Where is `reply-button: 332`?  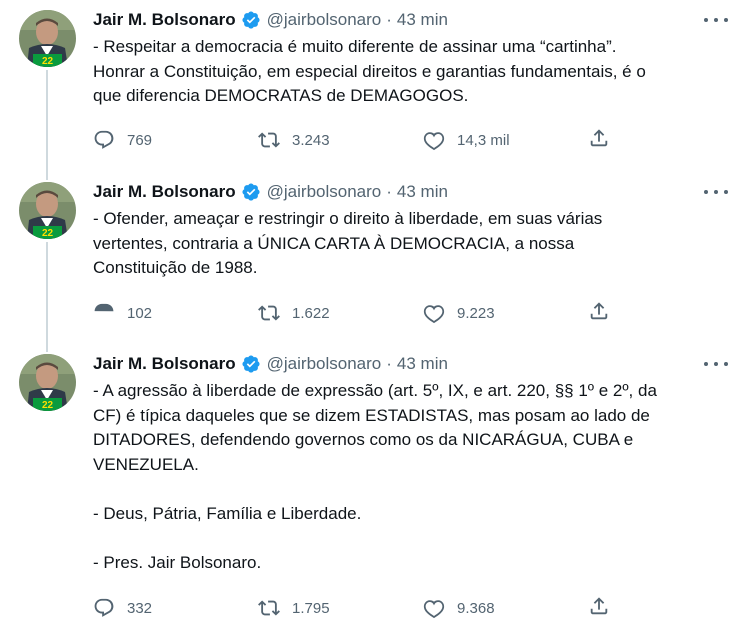
reply-button: 332 is located at coordinates (175, 608).